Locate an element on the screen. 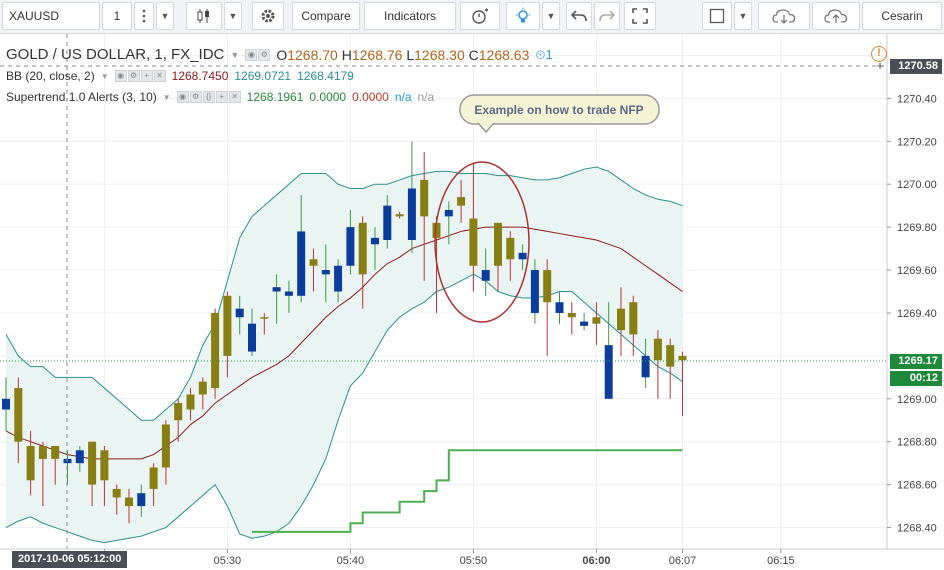 The height and width of the screenshot is (570, 944). indicators-button: Indicators is located at coordinates (410, 16).